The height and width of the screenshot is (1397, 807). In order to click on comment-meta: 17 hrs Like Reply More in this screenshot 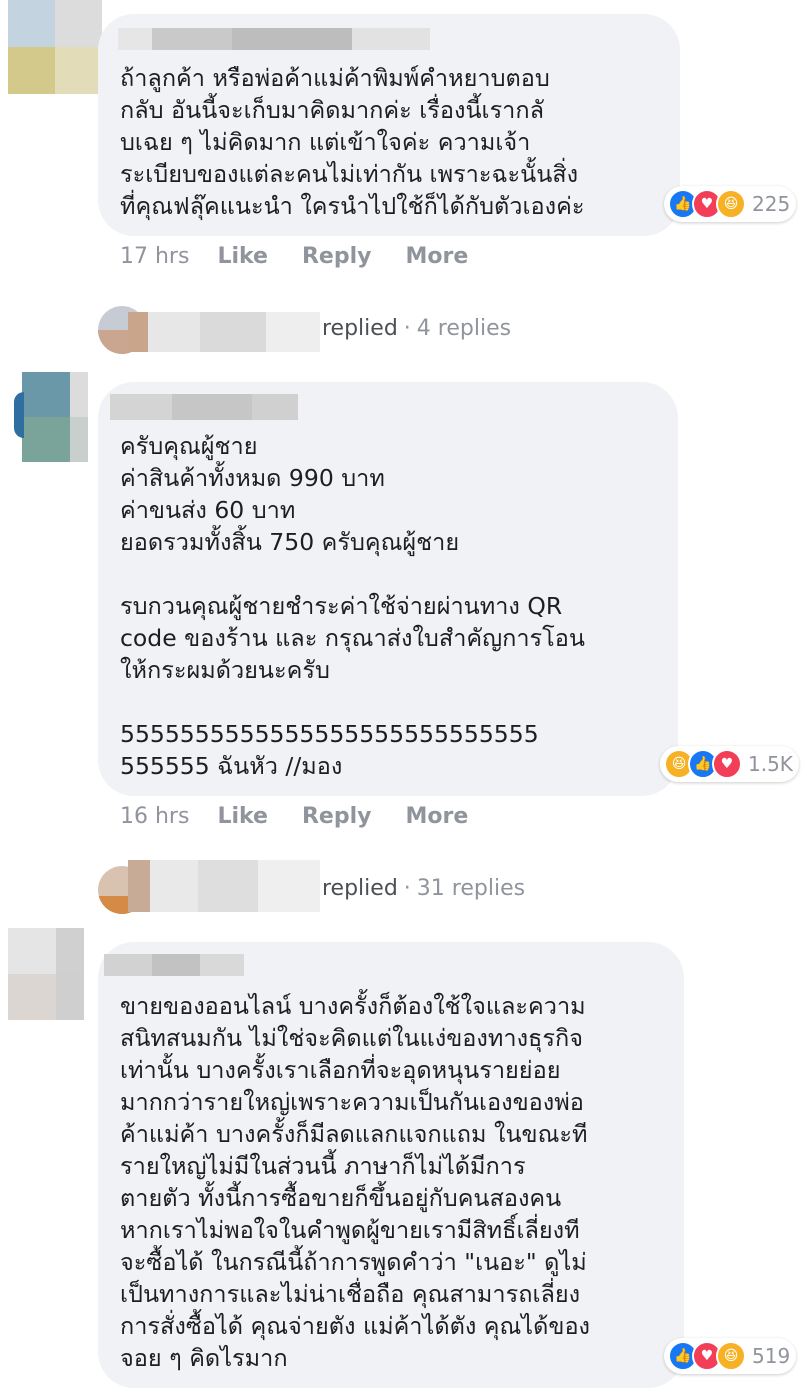, I will do `click(311, 256)`.